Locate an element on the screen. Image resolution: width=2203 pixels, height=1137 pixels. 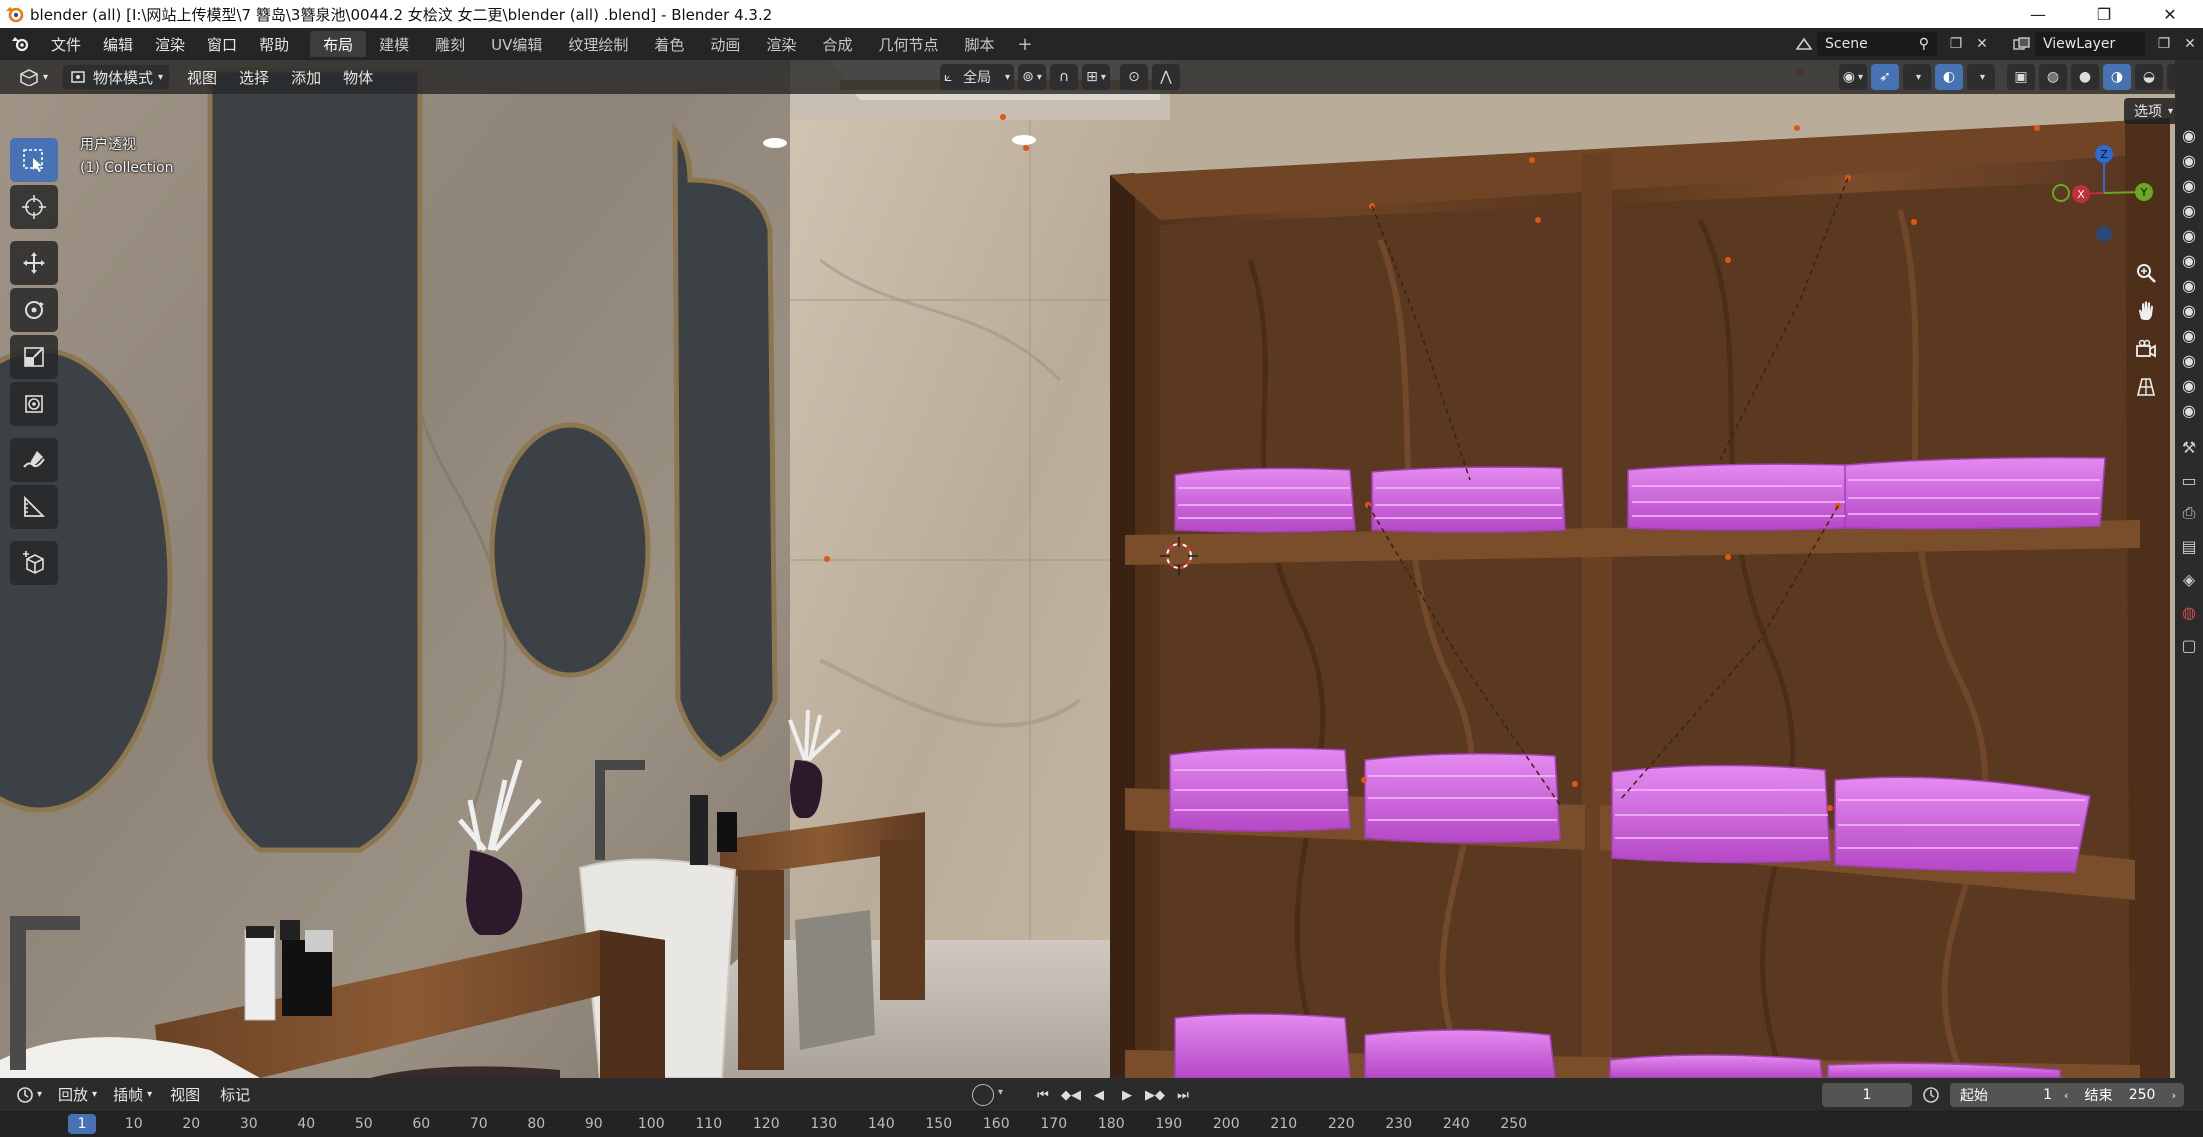
blender-menu-icon is located at coordinates (20, 44).